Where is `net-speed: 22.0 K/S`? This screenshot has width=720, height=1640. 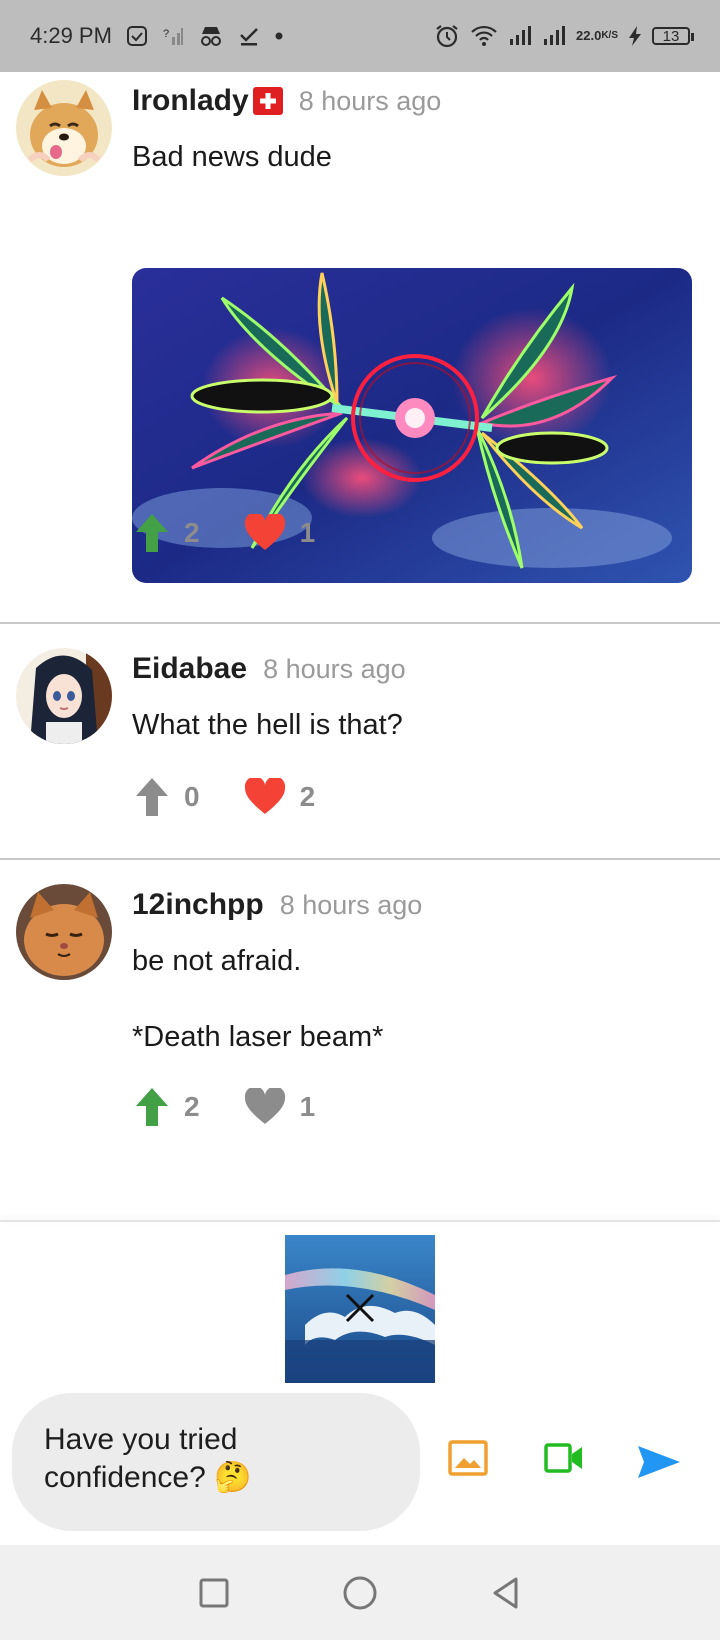
net-speed: 22.0 K/S is located at coordinates (597, 35).